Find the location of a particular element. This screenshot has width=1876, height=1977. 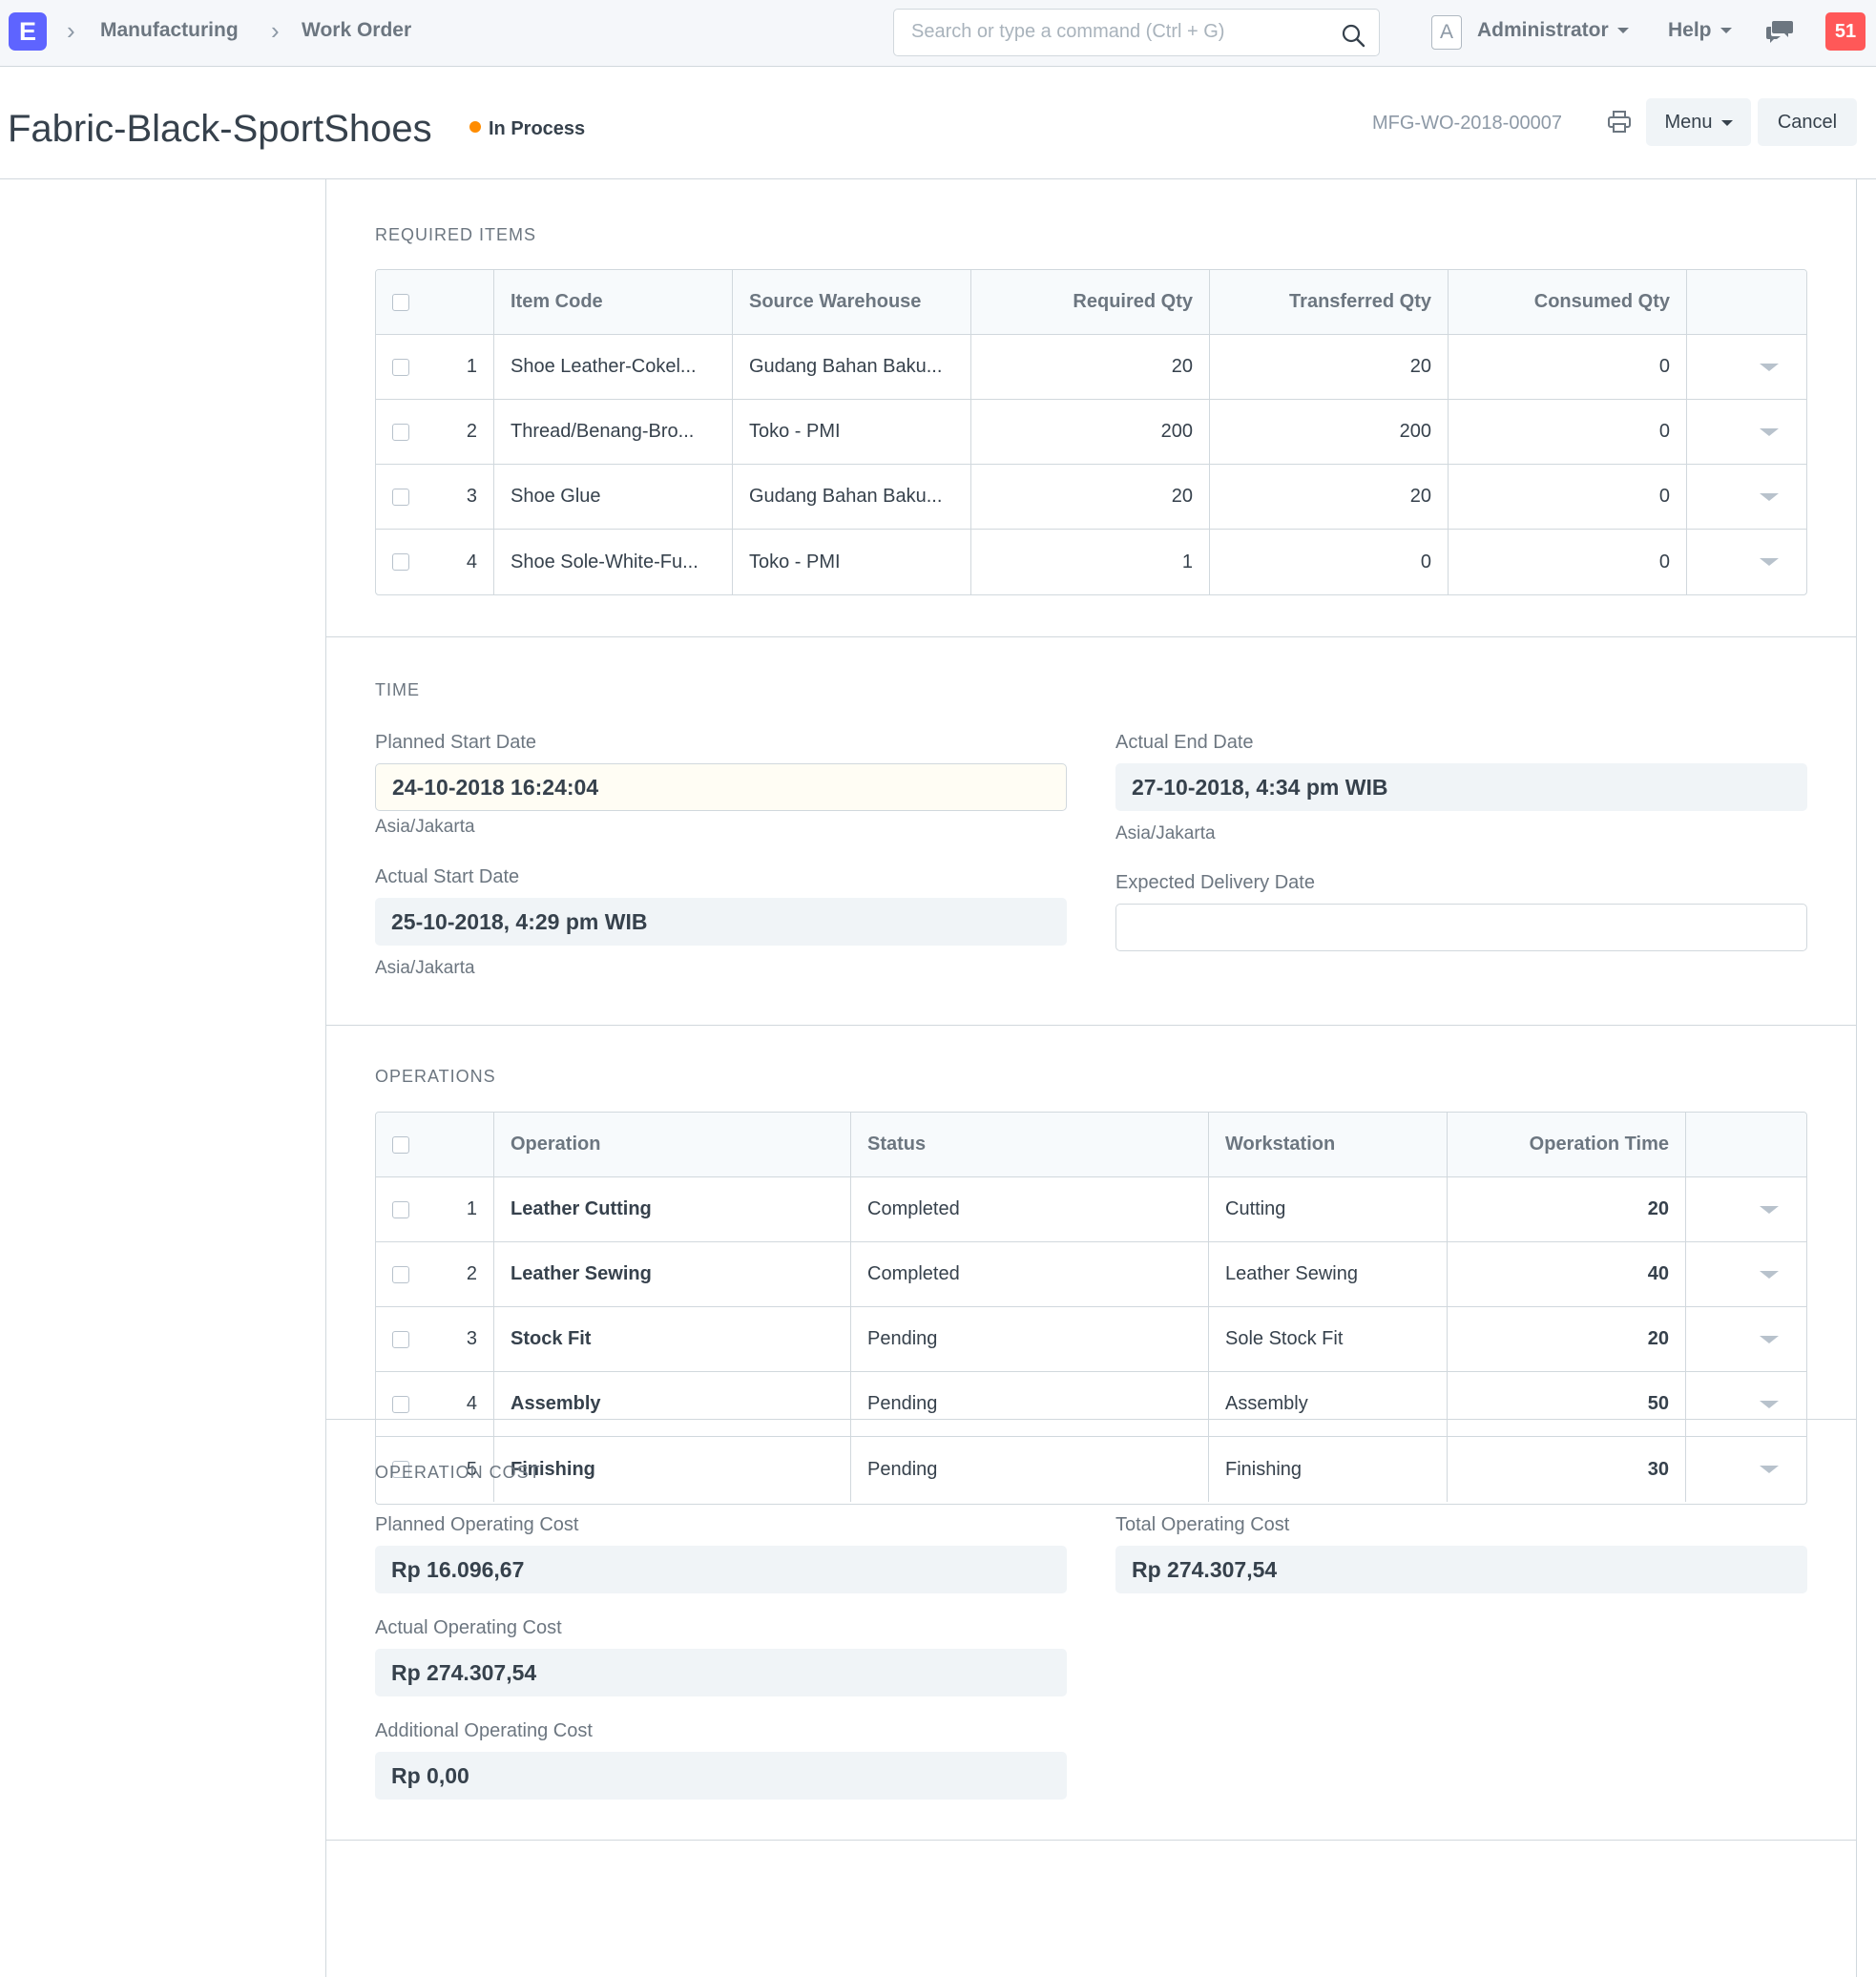

avatar: A is located at coordinates (1446, 32).